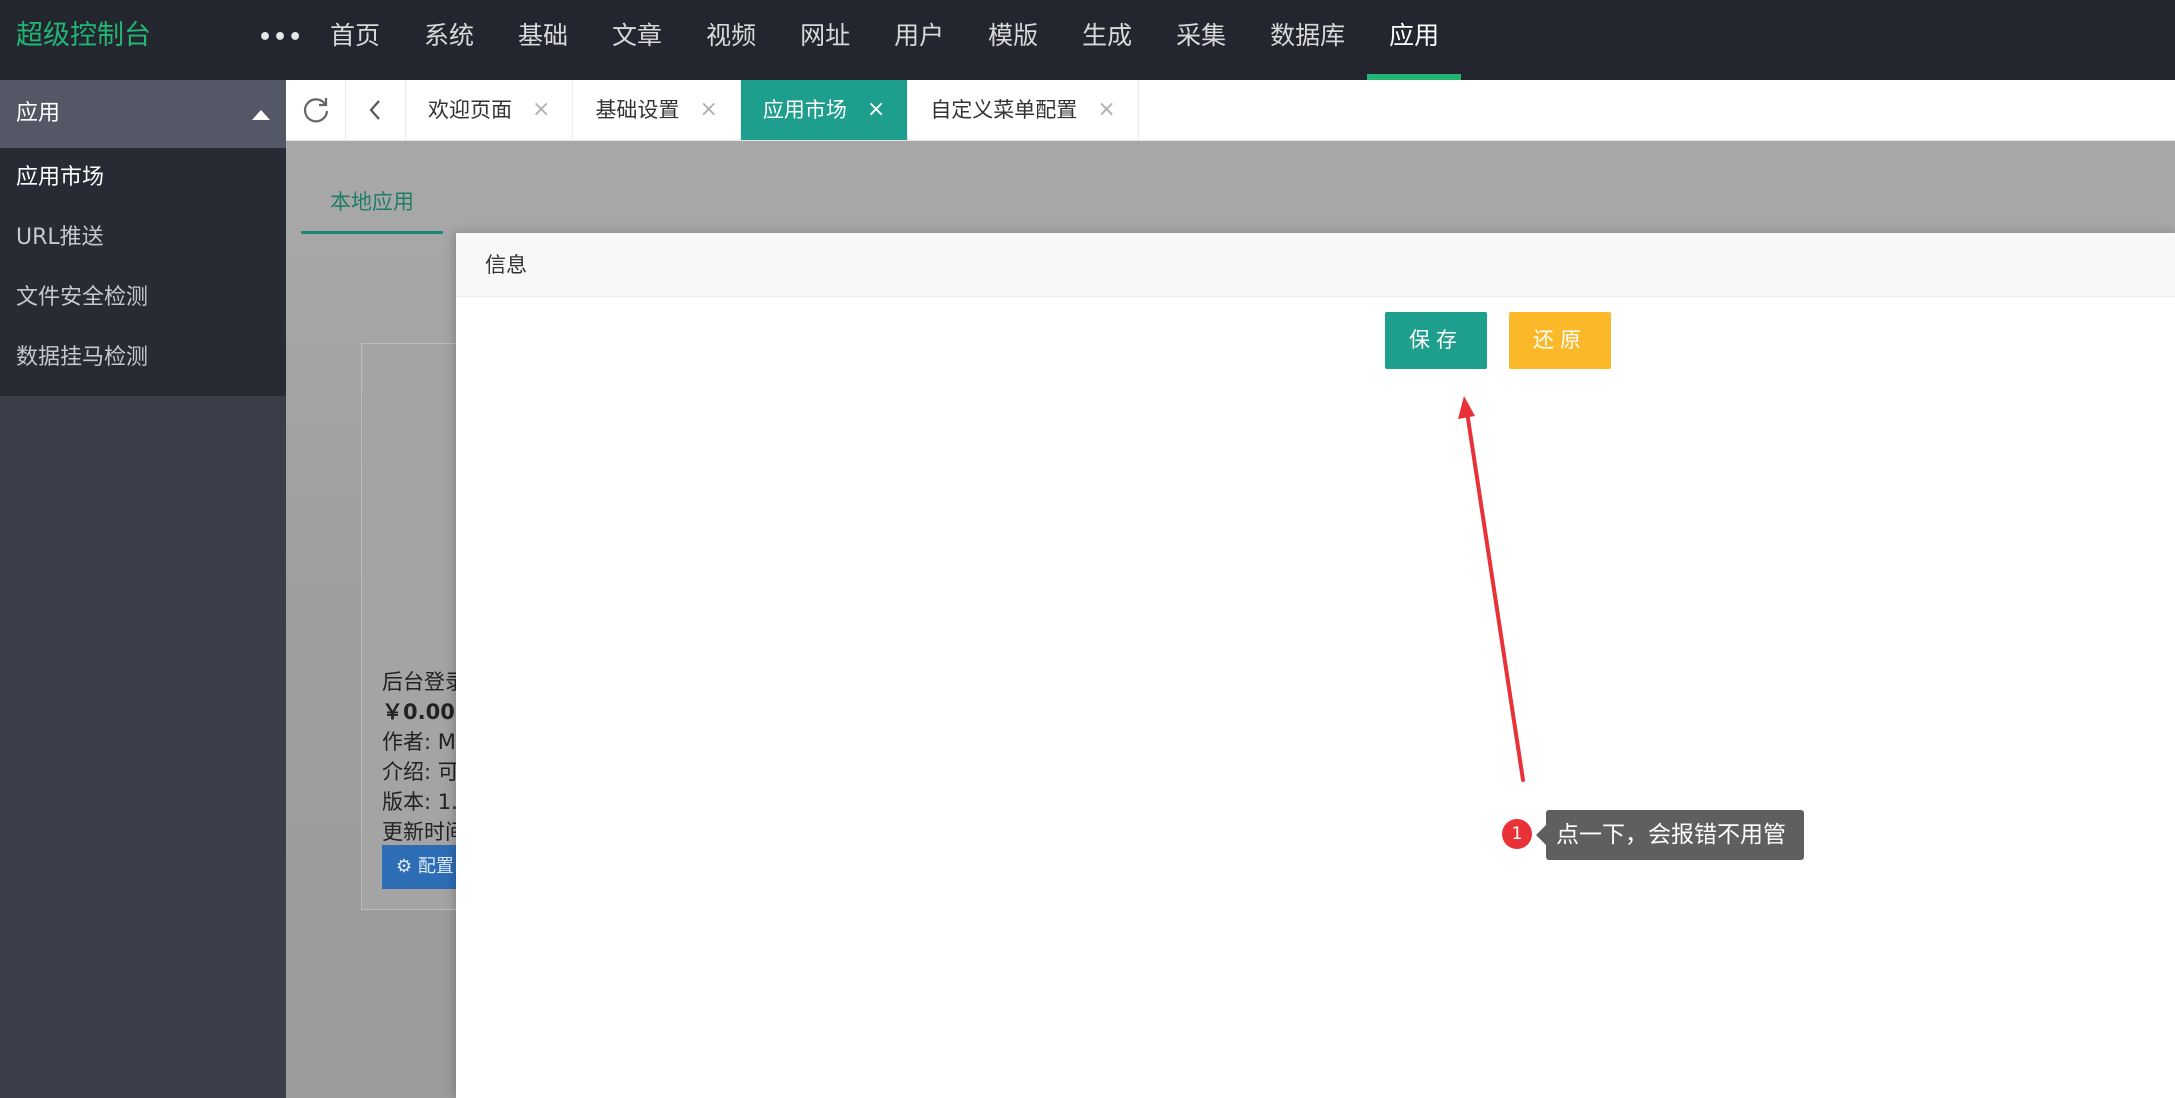 The image size is (2175, 1098). Describe the element at coordinates (731, 40) in the screenshot. I see `nav-item-video: 视频` at that location.